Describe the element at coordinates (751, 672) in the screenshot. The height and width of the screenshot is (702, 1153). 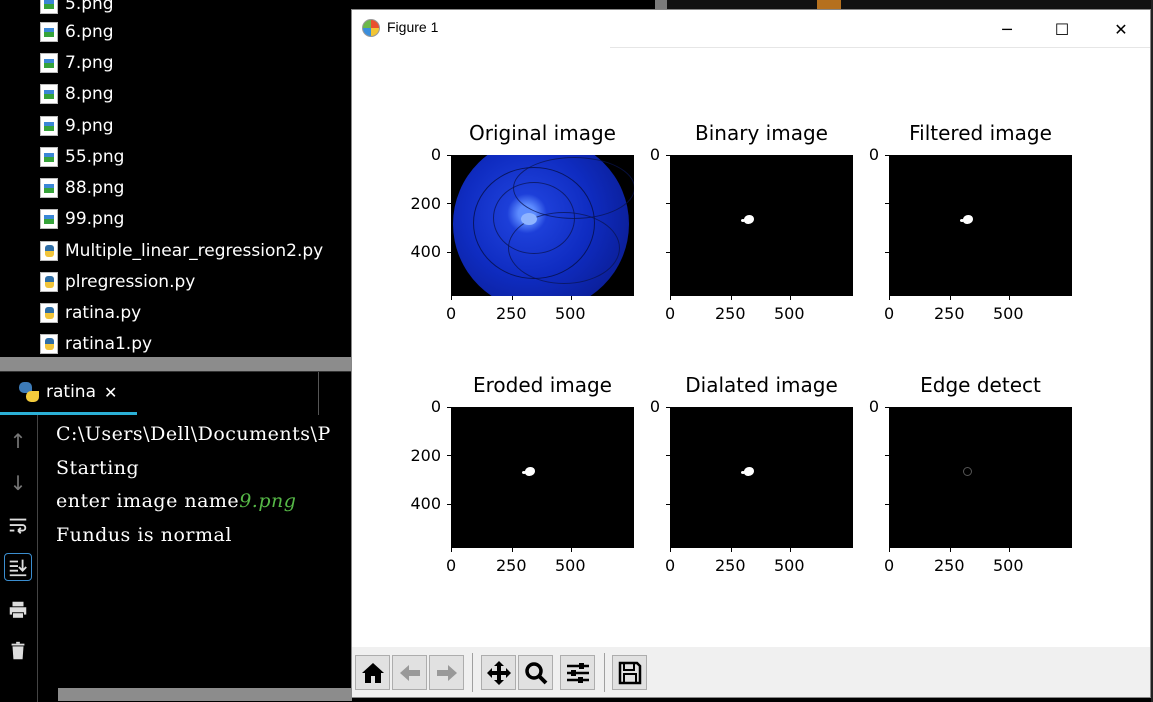
I see `navigation-toolbar` at that location.